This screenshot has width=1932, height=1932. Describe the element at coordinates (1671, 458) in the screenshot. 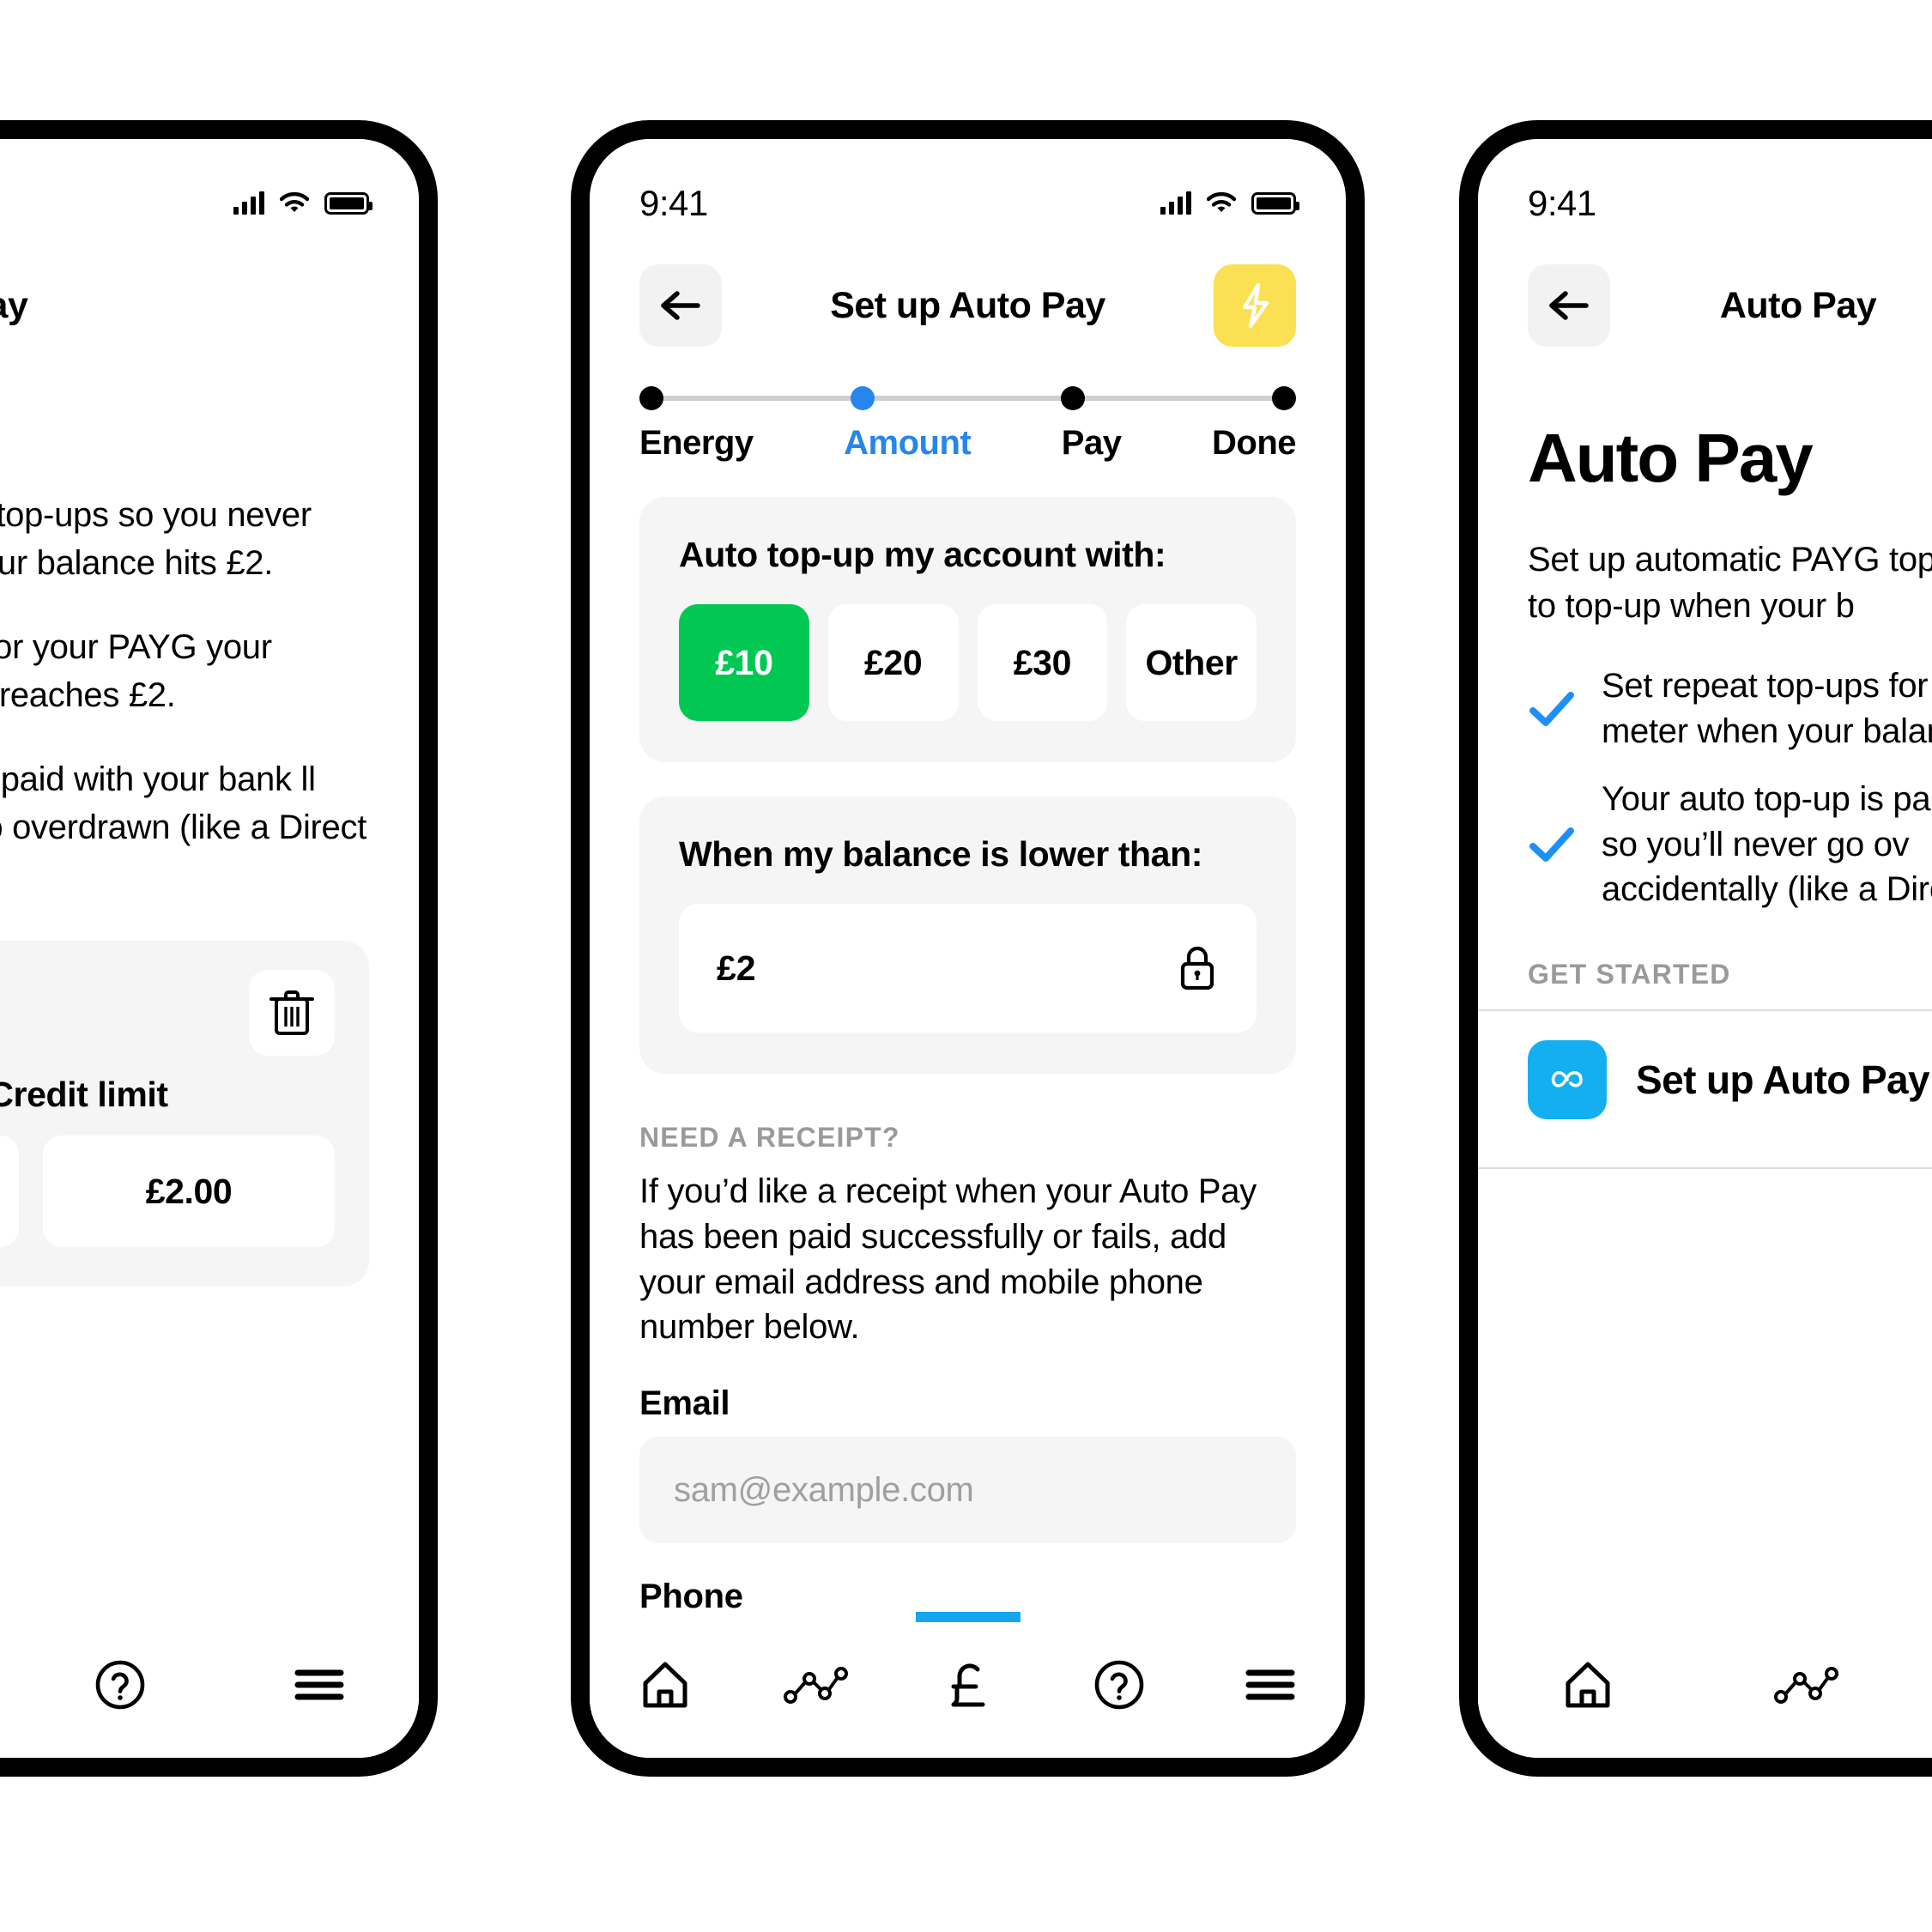

I see `page-heading: Auto Pay` at that location.